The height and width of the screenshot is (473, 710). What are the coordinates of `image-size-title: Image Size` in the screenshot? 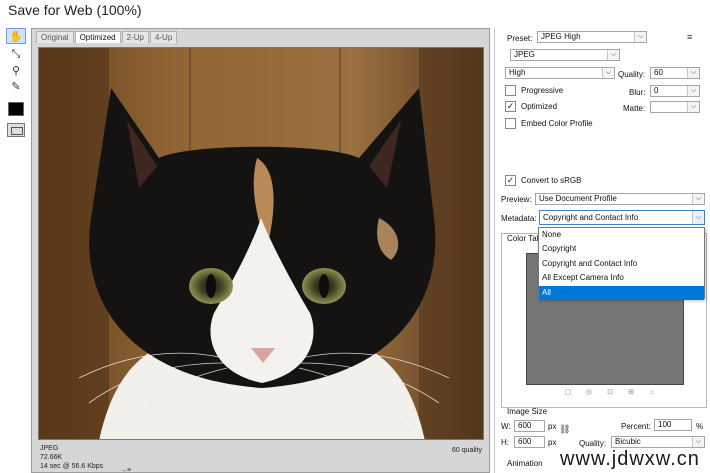 It's located at (527, 411).